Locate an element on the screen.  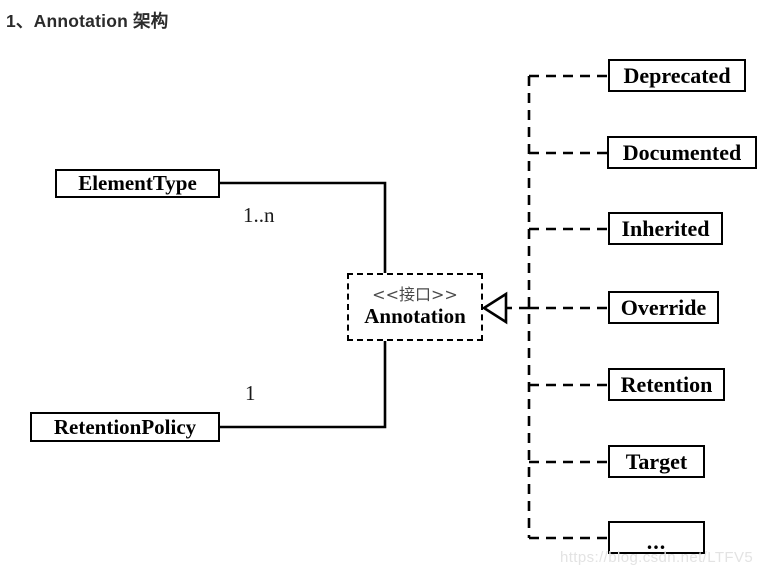
class-box-documented-label: Documented is located at coordinates (682, 152).